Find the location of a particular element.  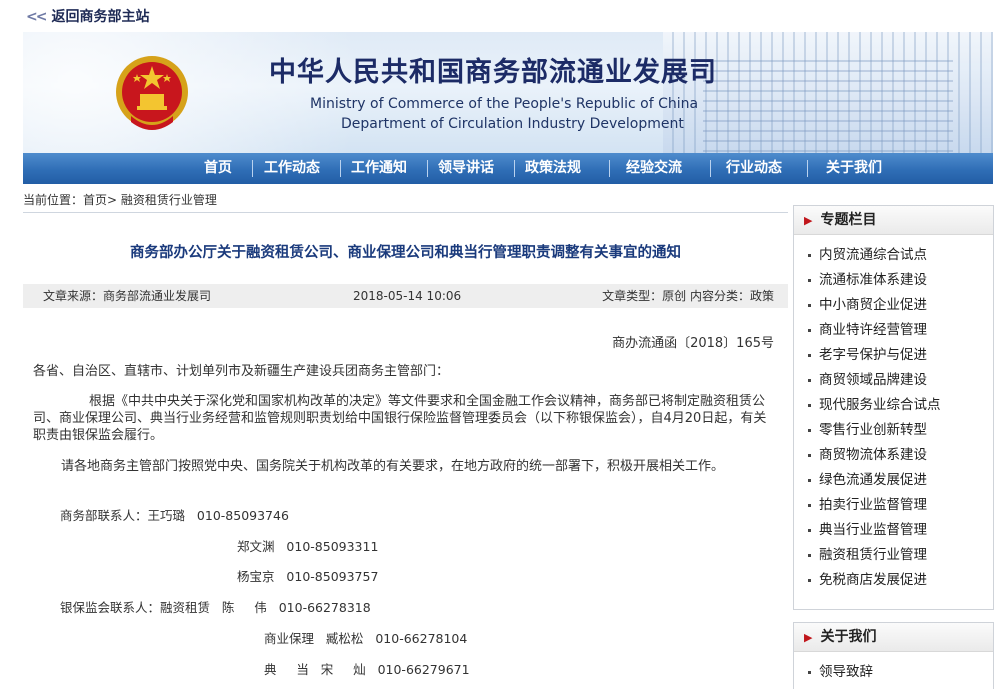

site-title-cn: 中华人民共和国商务部流通业发展司 is located at coordinates (493, 72).